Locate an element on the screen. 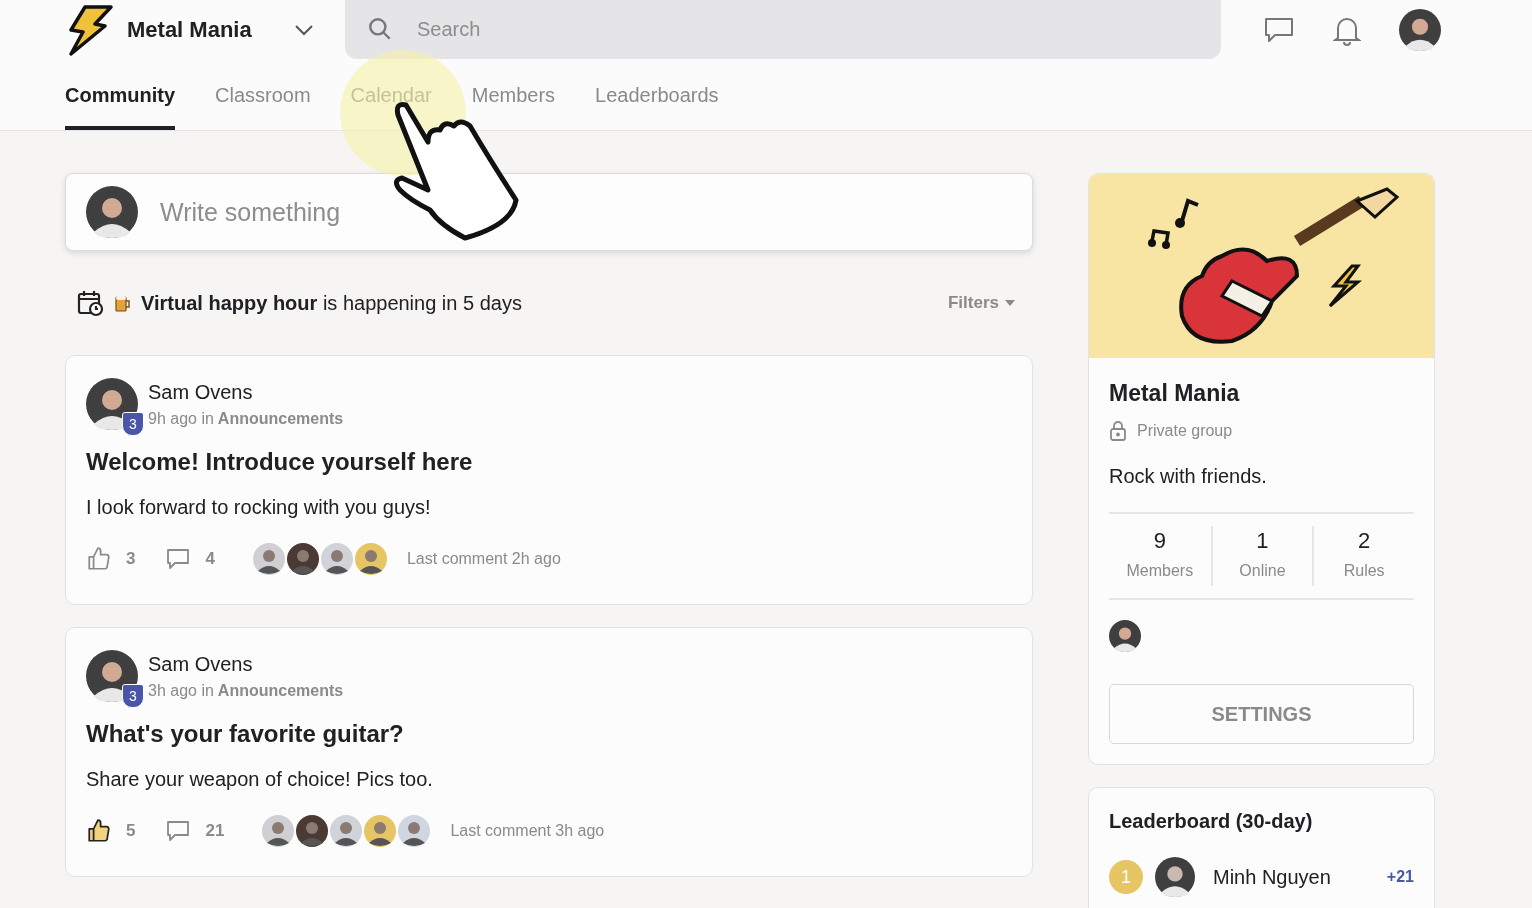 The height and width of the screenshot is (908, 1532). search-icon is located at coordinates (380, 29).